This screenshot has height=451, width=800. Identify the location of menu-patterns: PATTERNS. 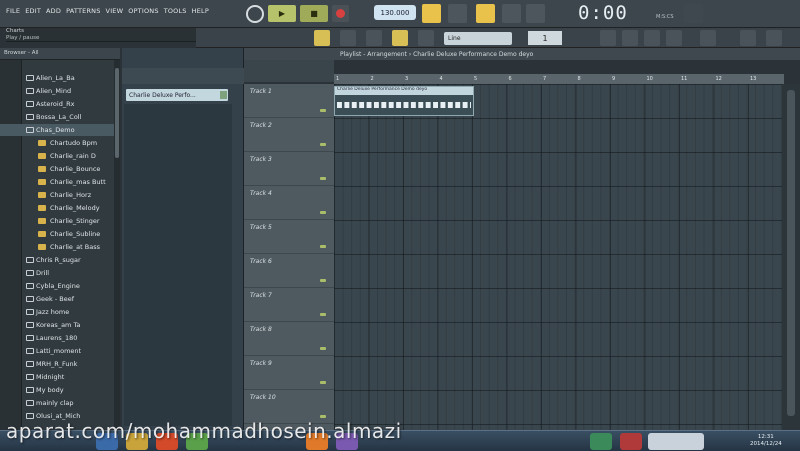
(83, 11).